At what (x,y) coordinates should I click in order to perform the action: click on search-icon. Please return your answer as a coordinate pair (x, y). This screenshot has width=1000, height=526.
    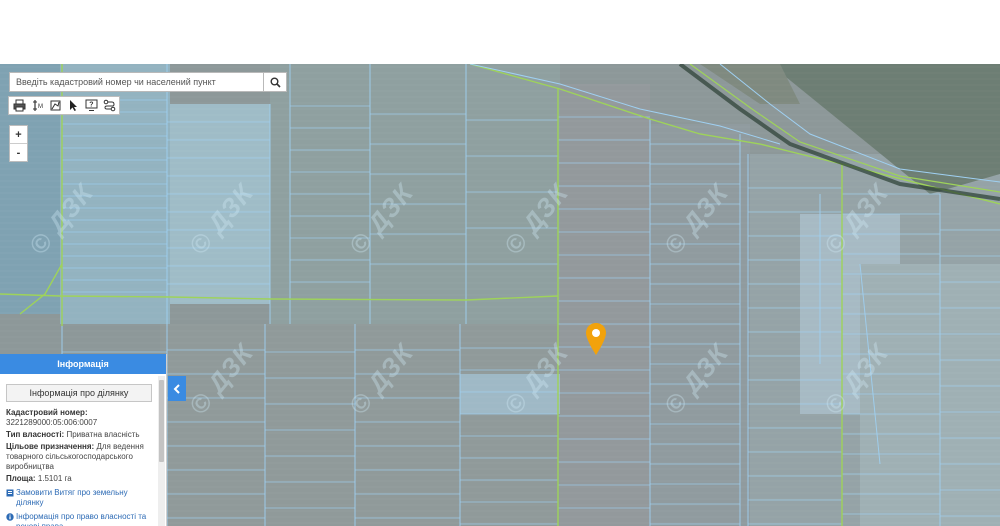
    Looking at the image, I should click on (275, 82).